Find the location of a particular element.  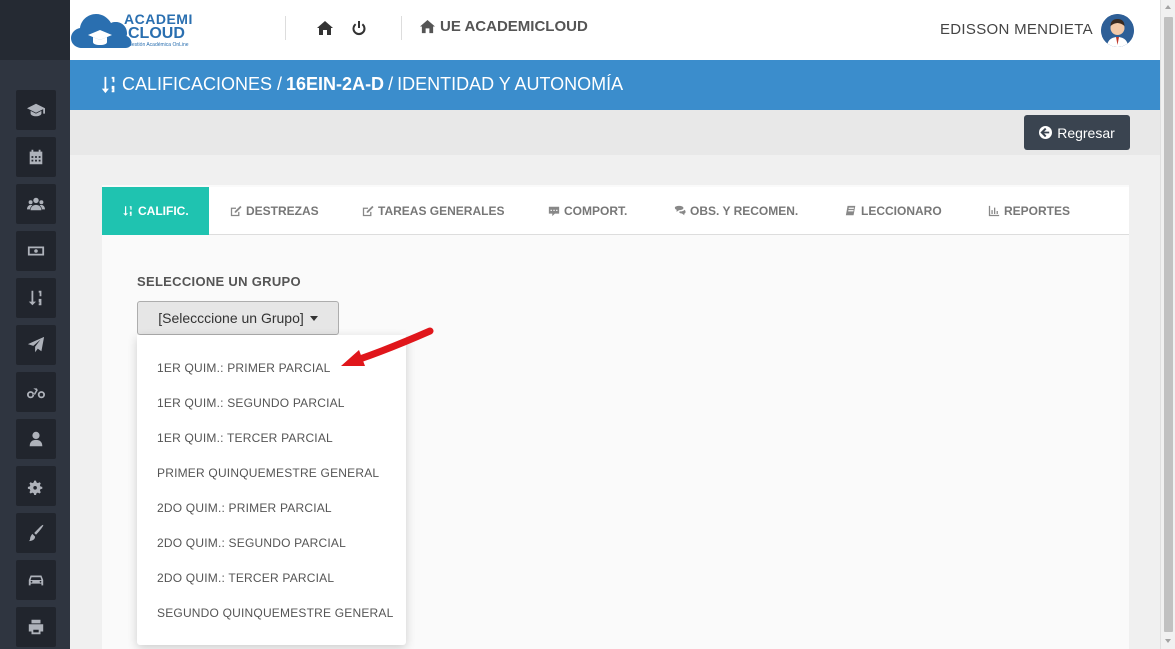

sidebar-item-academic is located at coordinates (36, 110).